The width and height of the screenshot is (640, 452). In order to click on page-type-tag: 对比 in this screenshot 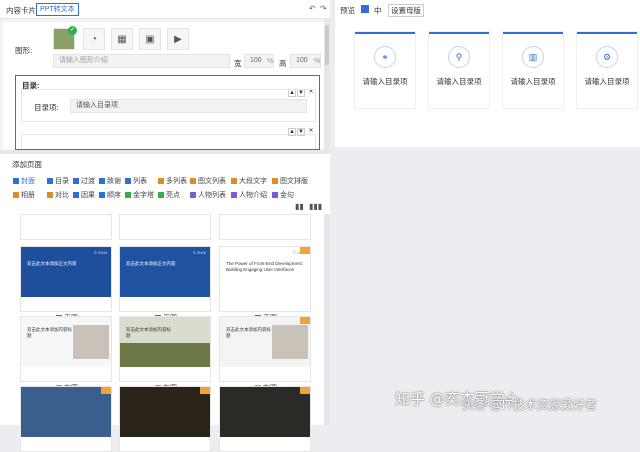, I will do `click(58, 195)`.